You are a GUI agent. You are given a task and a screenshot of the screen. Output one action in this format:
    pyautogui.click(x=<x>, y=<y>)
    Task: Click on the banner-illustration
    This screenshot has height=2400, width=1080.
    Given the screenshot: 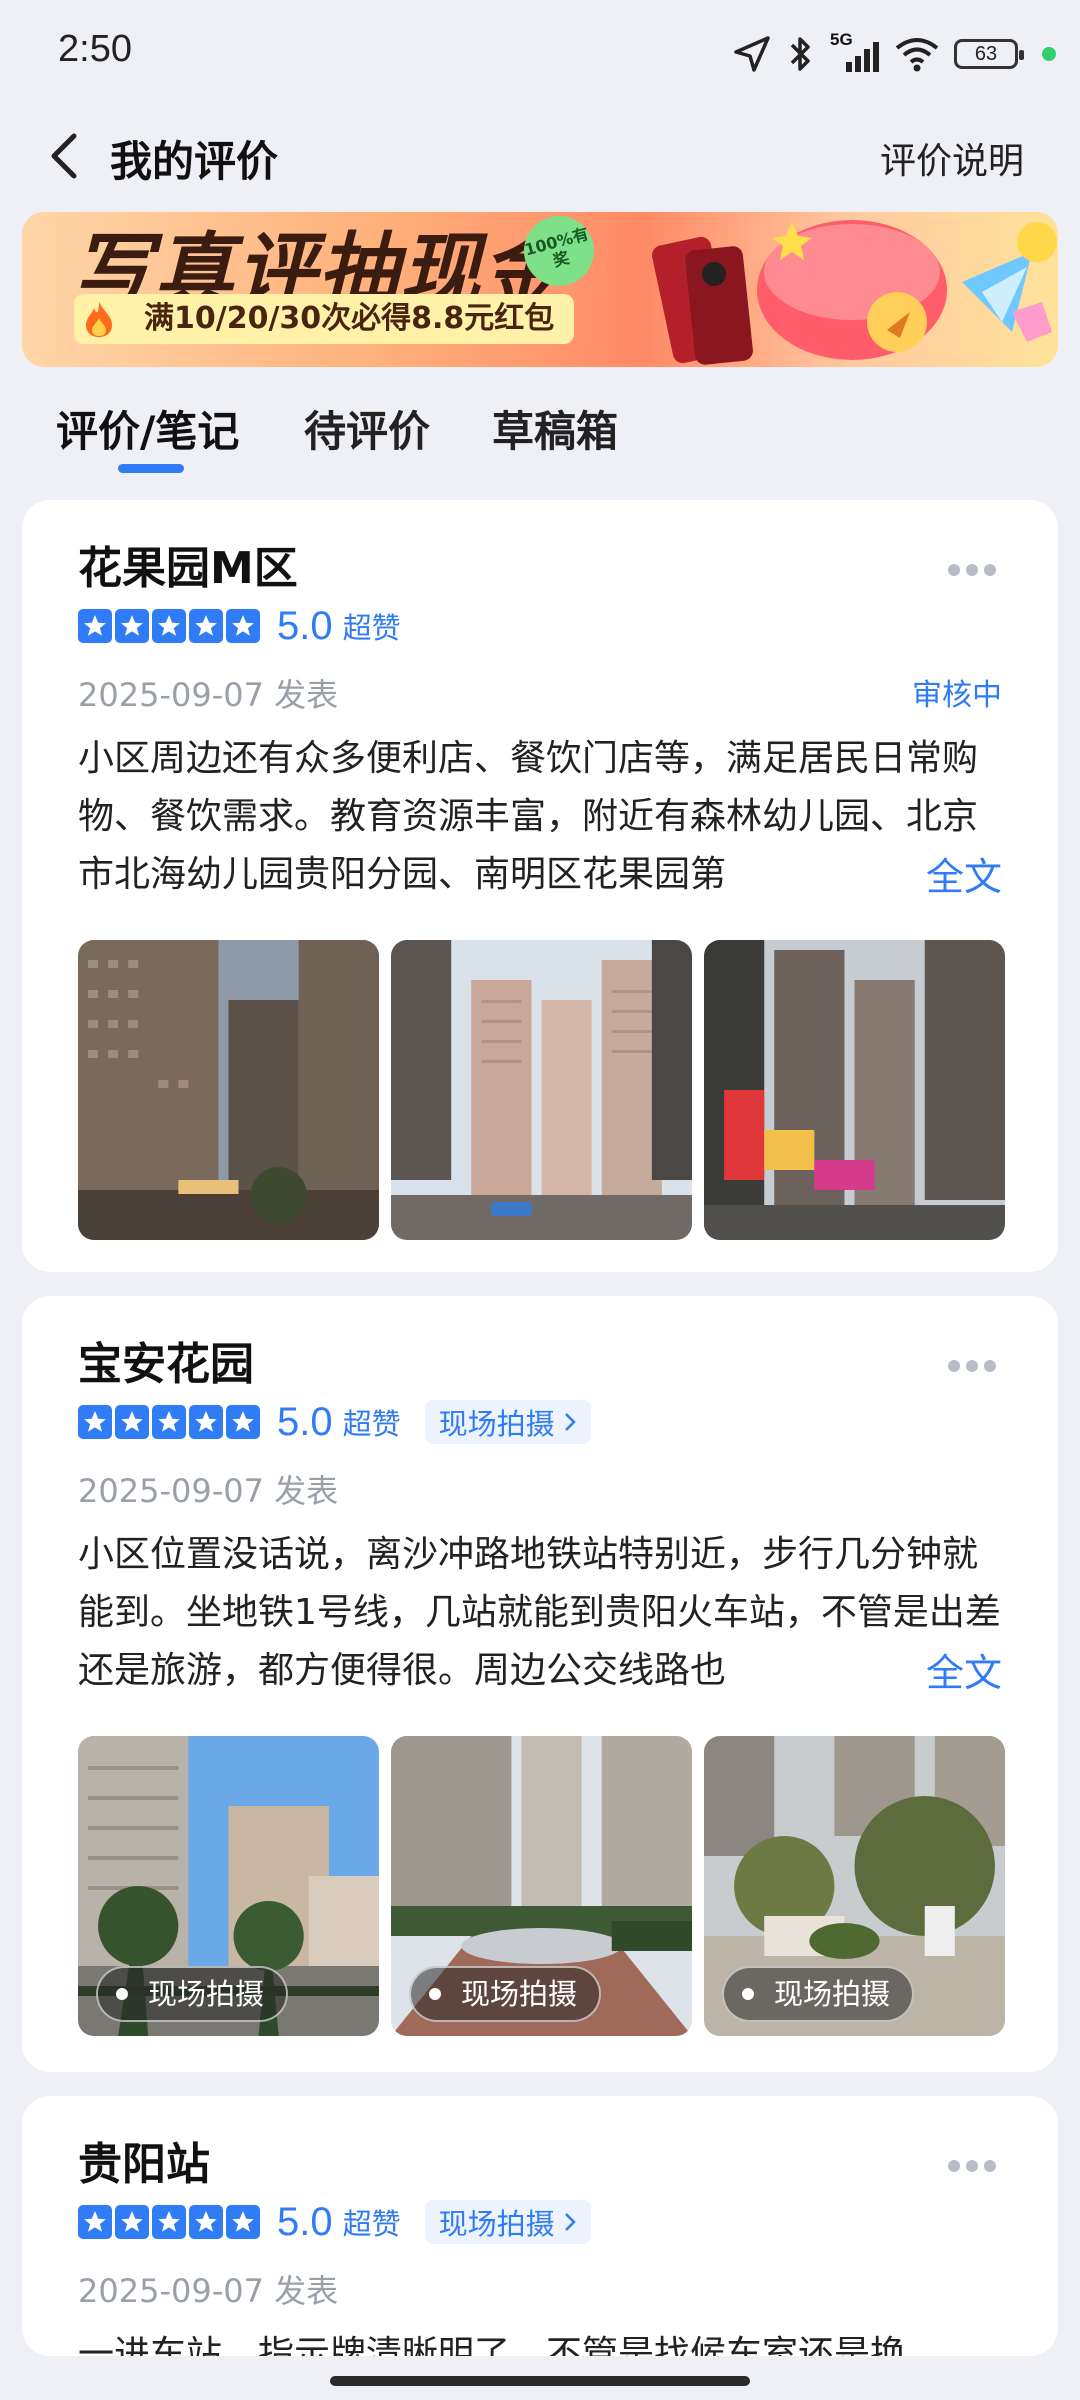 What is the action you would take?
    pyautogui.click(x=854, y=292)
    